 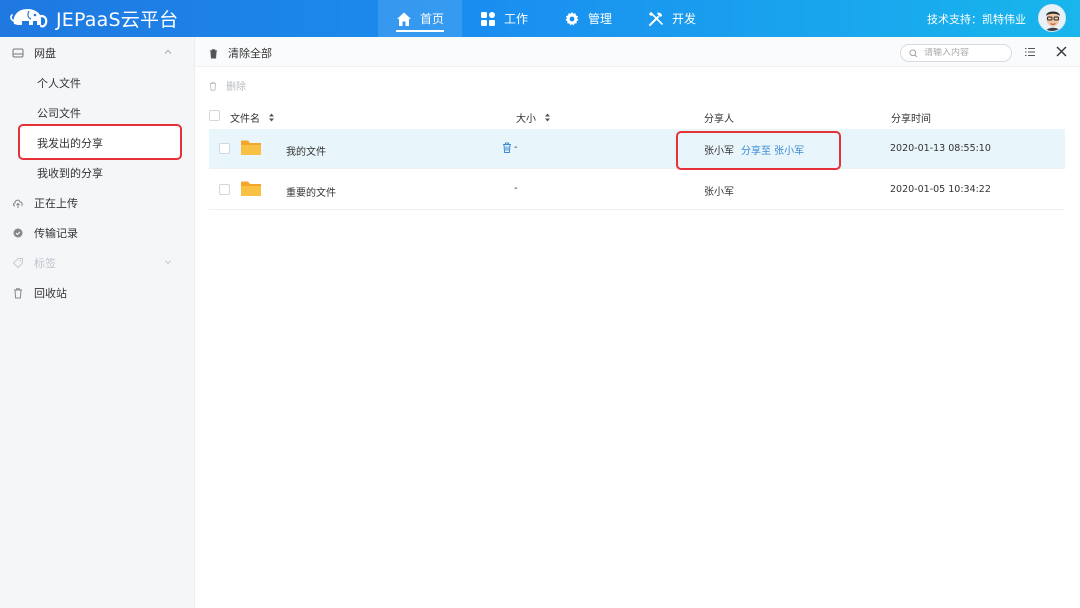 What do you see at coordinates (637, 190) in the screenshot?
I see `table-row: 重要的文件 - 张小军 2020-01-05 10:34:22` at bounding box center [637, 190].